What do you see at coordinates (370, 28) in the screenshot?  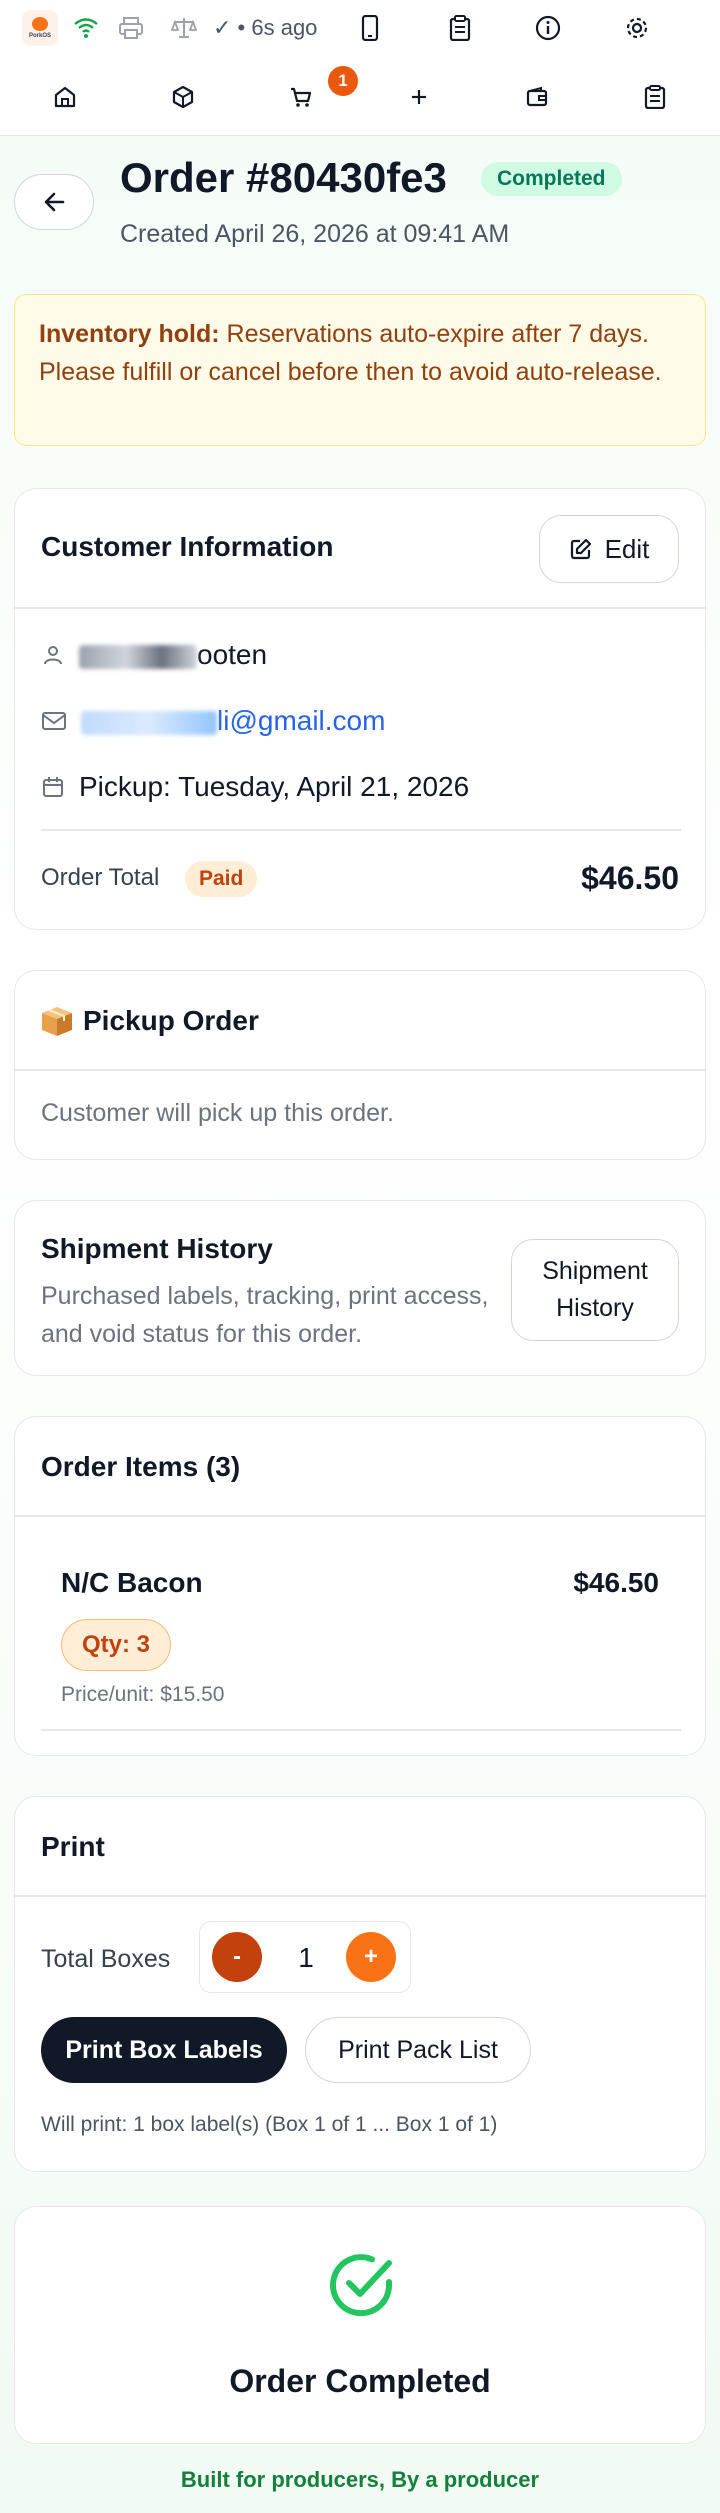 I see `tablet-icon` at bounding box center [370, 28].